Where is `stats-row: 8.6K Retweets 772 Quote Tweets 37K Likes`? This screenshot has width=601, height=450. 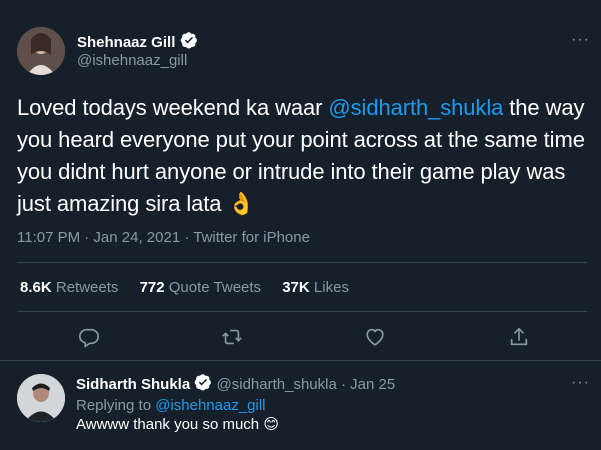
stats-row: 8.6K Retweets 772 Quote Tweets 37K Likes is located at coordinates (184, 288).